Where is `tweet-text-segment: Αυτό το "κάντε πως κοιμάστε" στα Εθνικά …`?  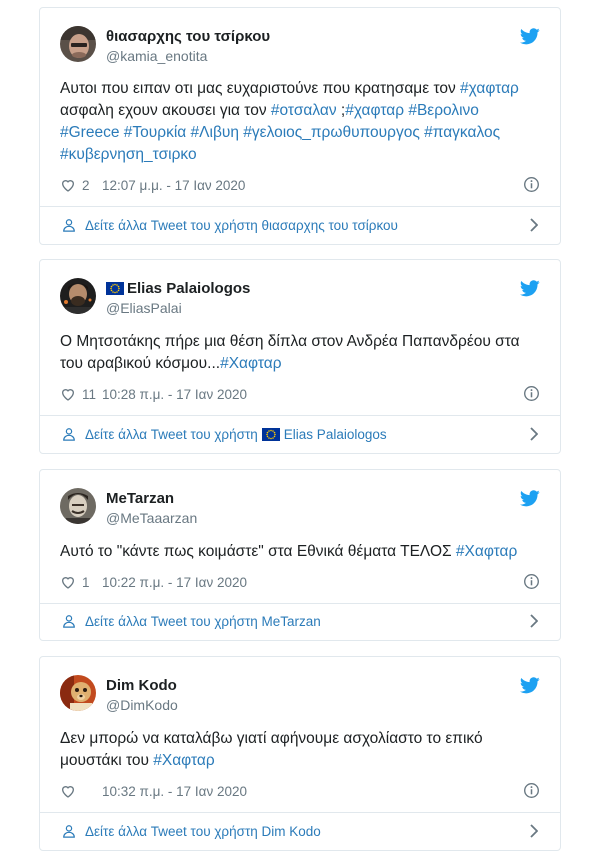 tweet-text-segment: Αυτό το "κάντε πως κοιμάστε" στα Εθνικά … is located at coordinates (258, 551).